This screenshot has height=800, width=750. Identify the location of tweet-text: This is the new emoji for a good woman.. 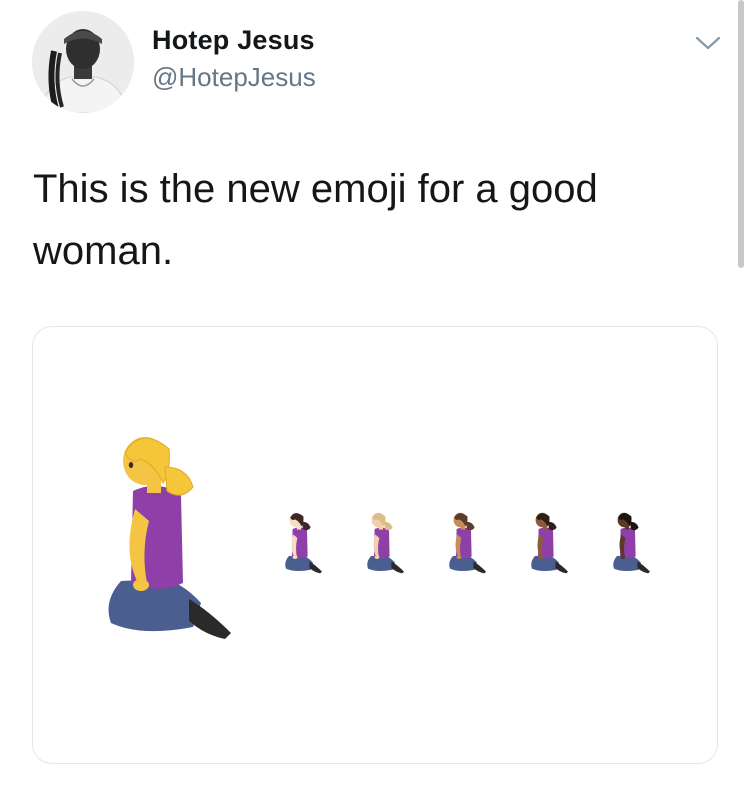
(315, 220).